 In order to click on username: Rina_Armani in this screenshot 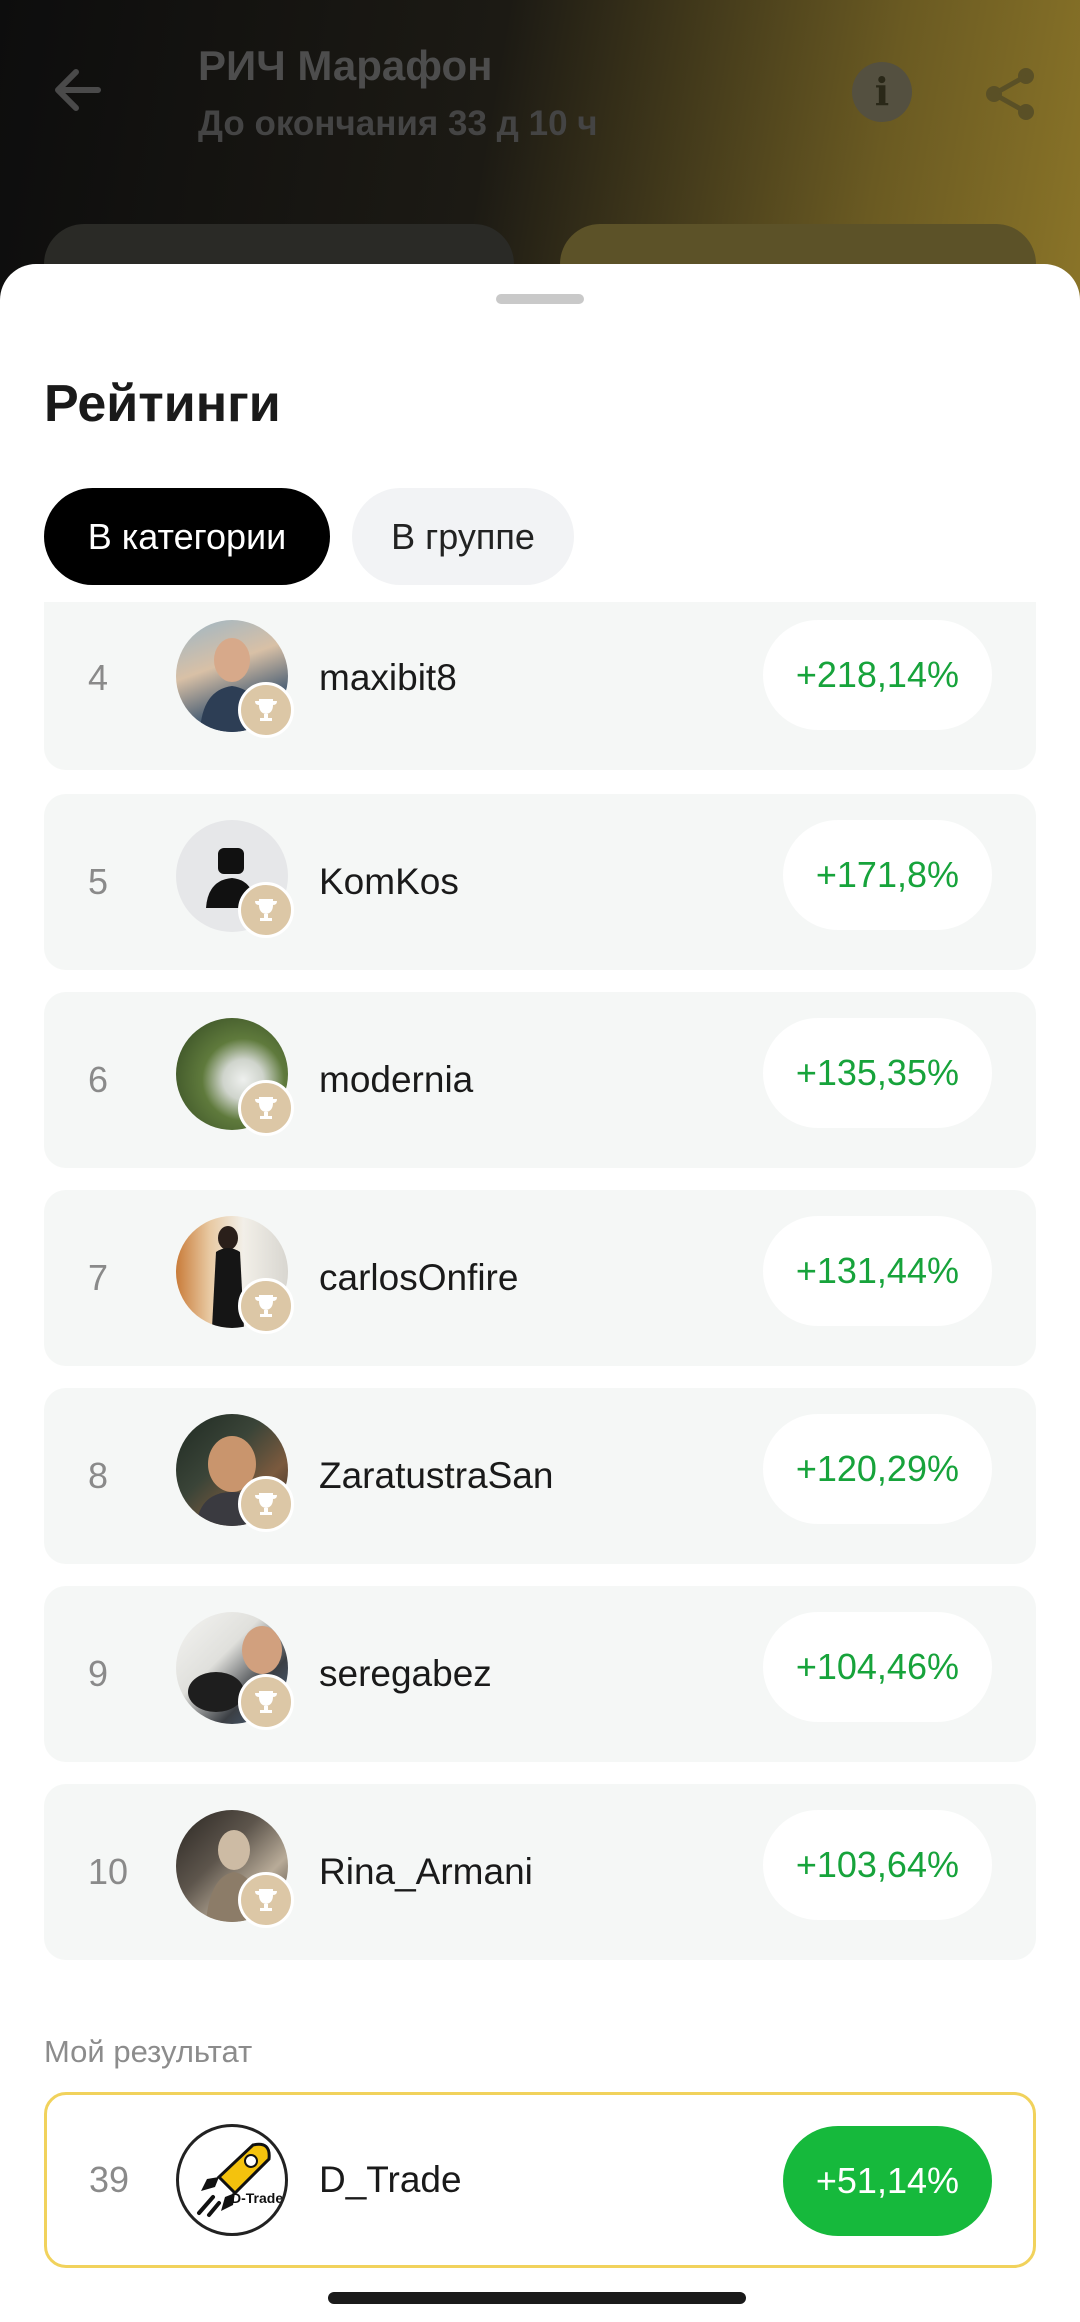, I will do `click(426, 1871)`.